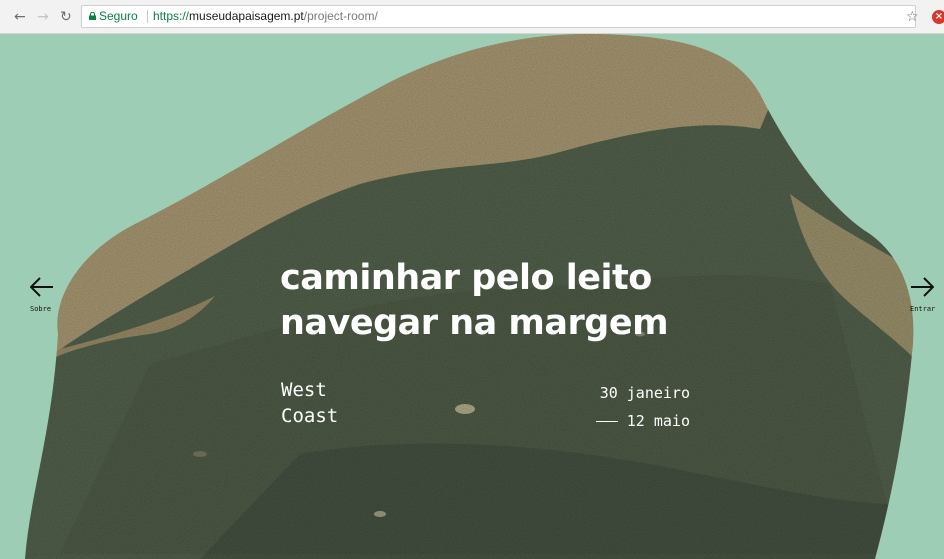 This screenshot has height=559, width=944. Describe the element at coordinates (922, 287) in the screenshot. I see `arrow-right-icon` at that location.